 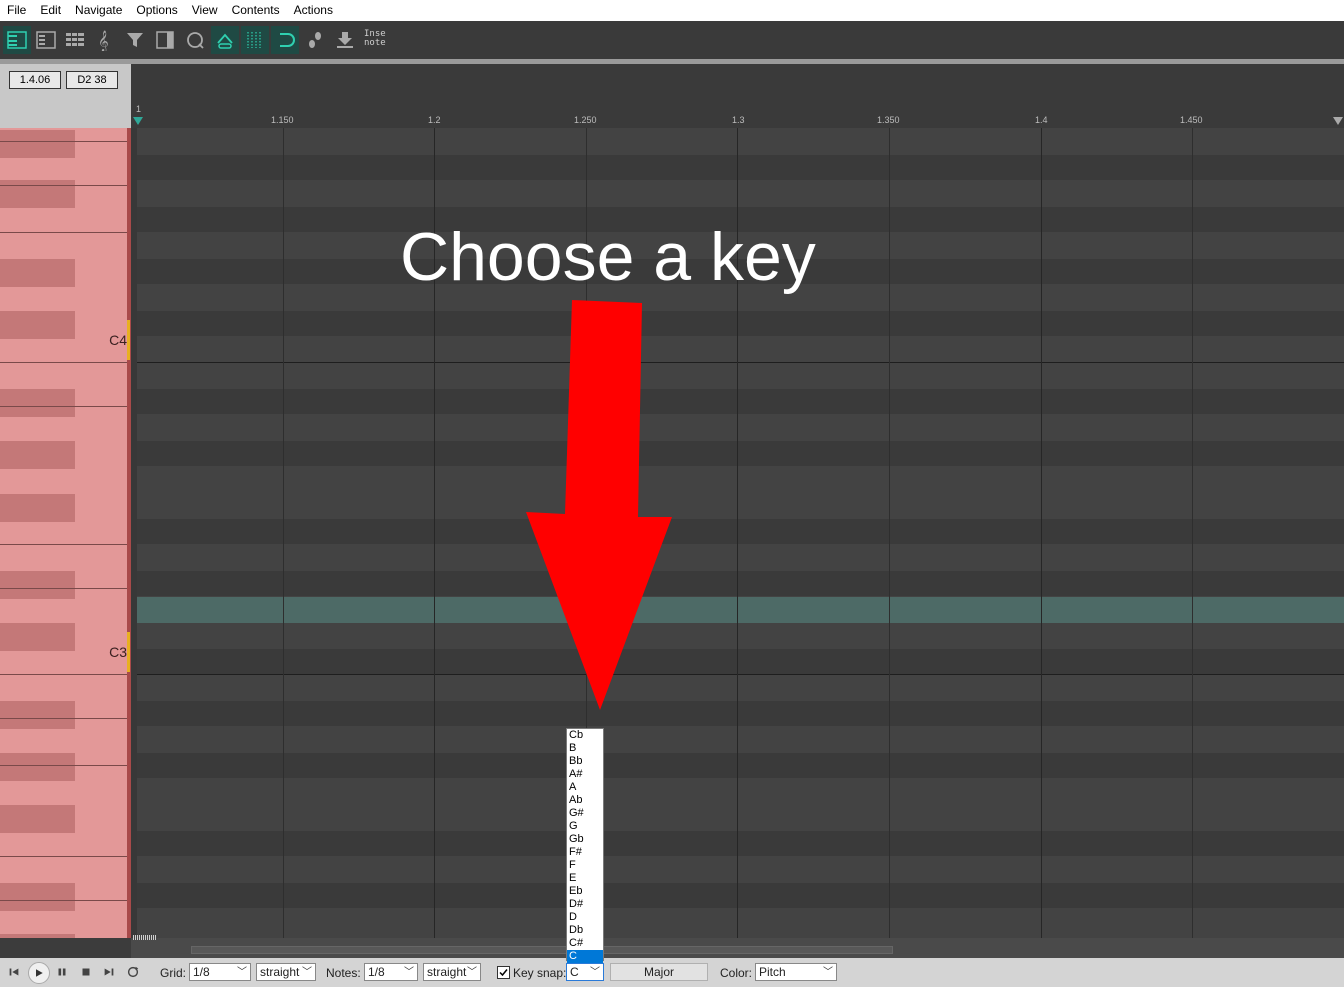 I want to click on c4-label: C4, so click(x=118, y=340).